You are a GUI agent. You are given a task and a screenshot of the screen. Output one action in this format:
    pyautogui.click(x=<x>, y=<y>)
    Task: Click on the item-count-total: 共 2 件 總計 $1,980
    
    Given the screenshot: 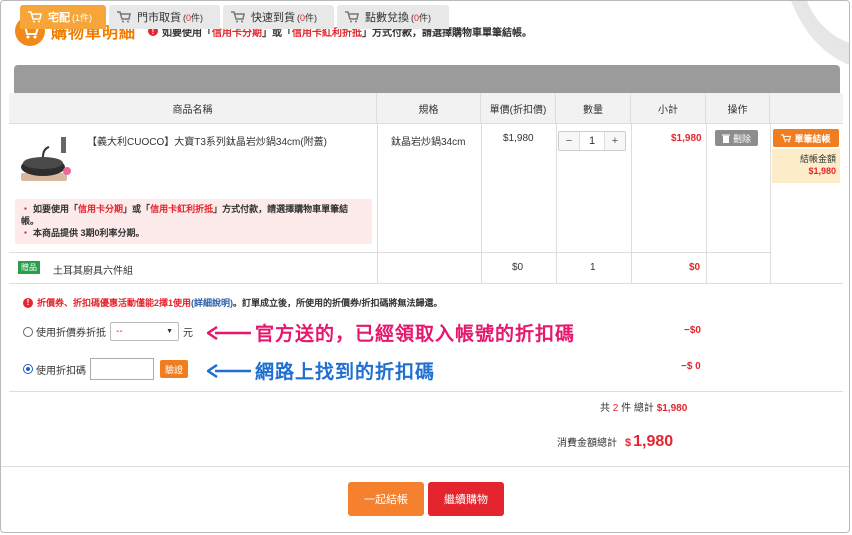 What is the action you would take?
    pyautogui.click(x=644, y=408)
    